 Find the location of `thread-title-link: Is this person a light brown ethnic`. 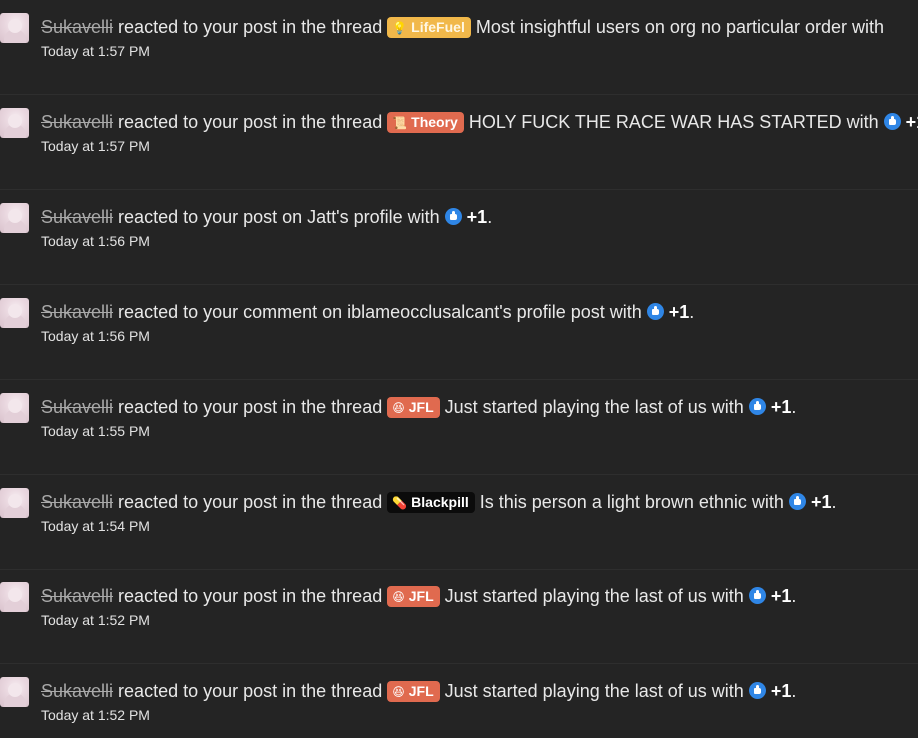

thread-title-link: Is this person a light brown ethnic is located at coordinates (611, 502).